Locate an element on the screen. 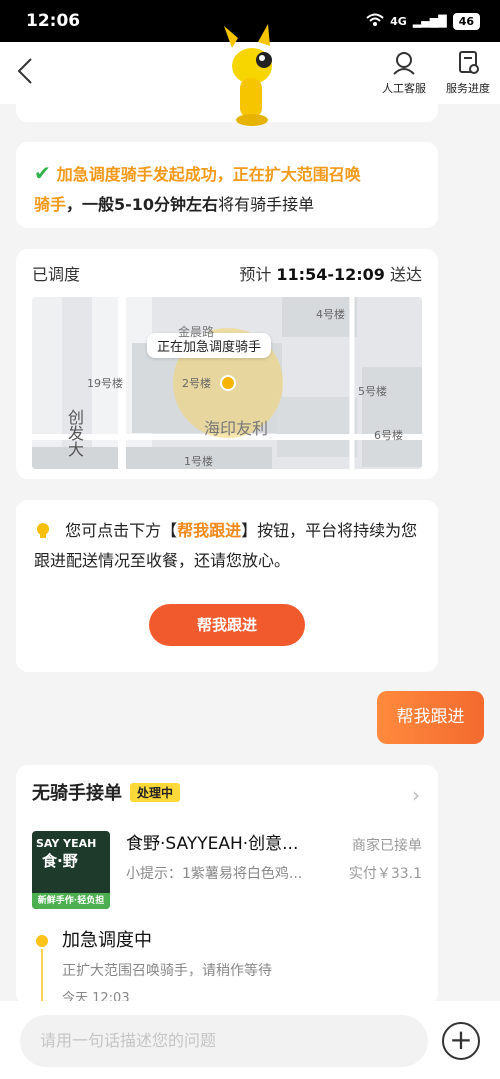 This screenshot has width=500, height=1079. plus-icon: + is located at coordinates (461, 1041).